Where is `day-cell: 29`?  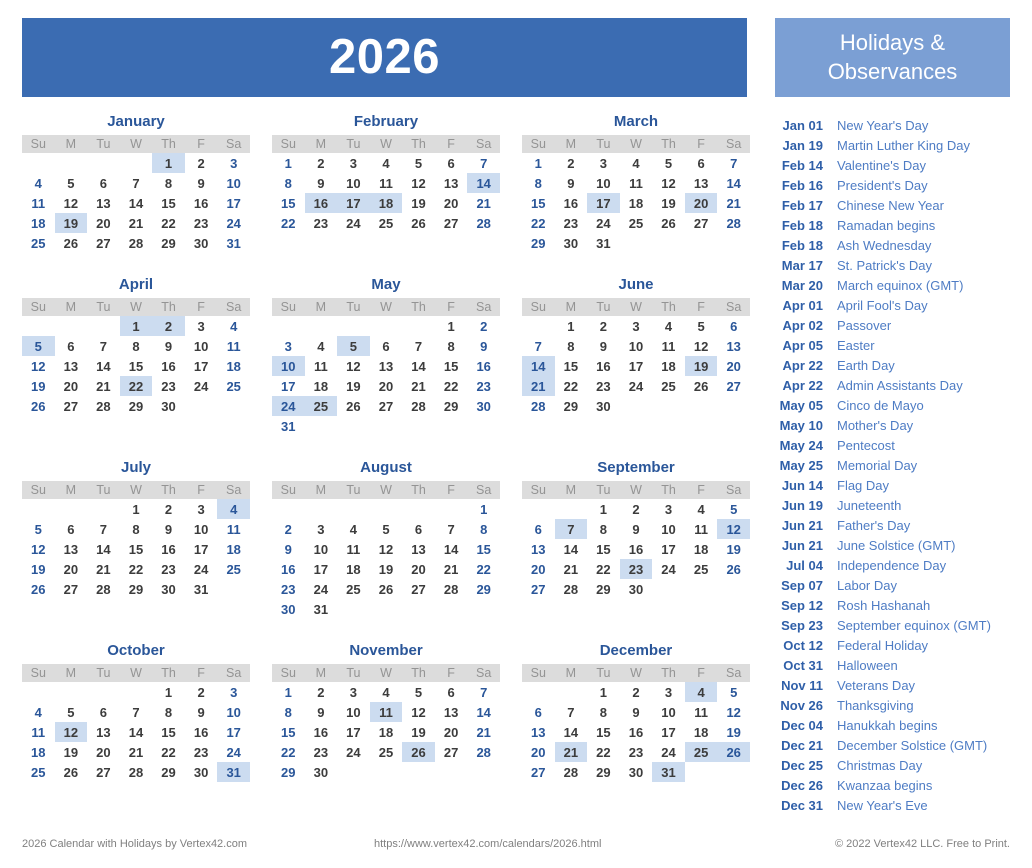
day-cell: 29 is located at coordinates (288, 772).